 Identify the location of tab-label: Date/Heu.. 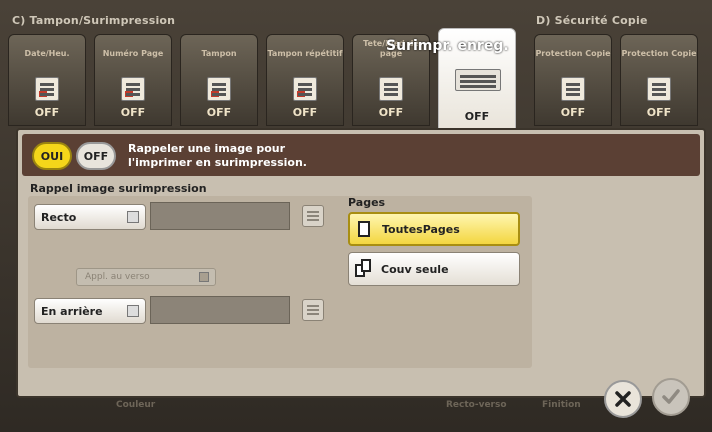
(47, 53).